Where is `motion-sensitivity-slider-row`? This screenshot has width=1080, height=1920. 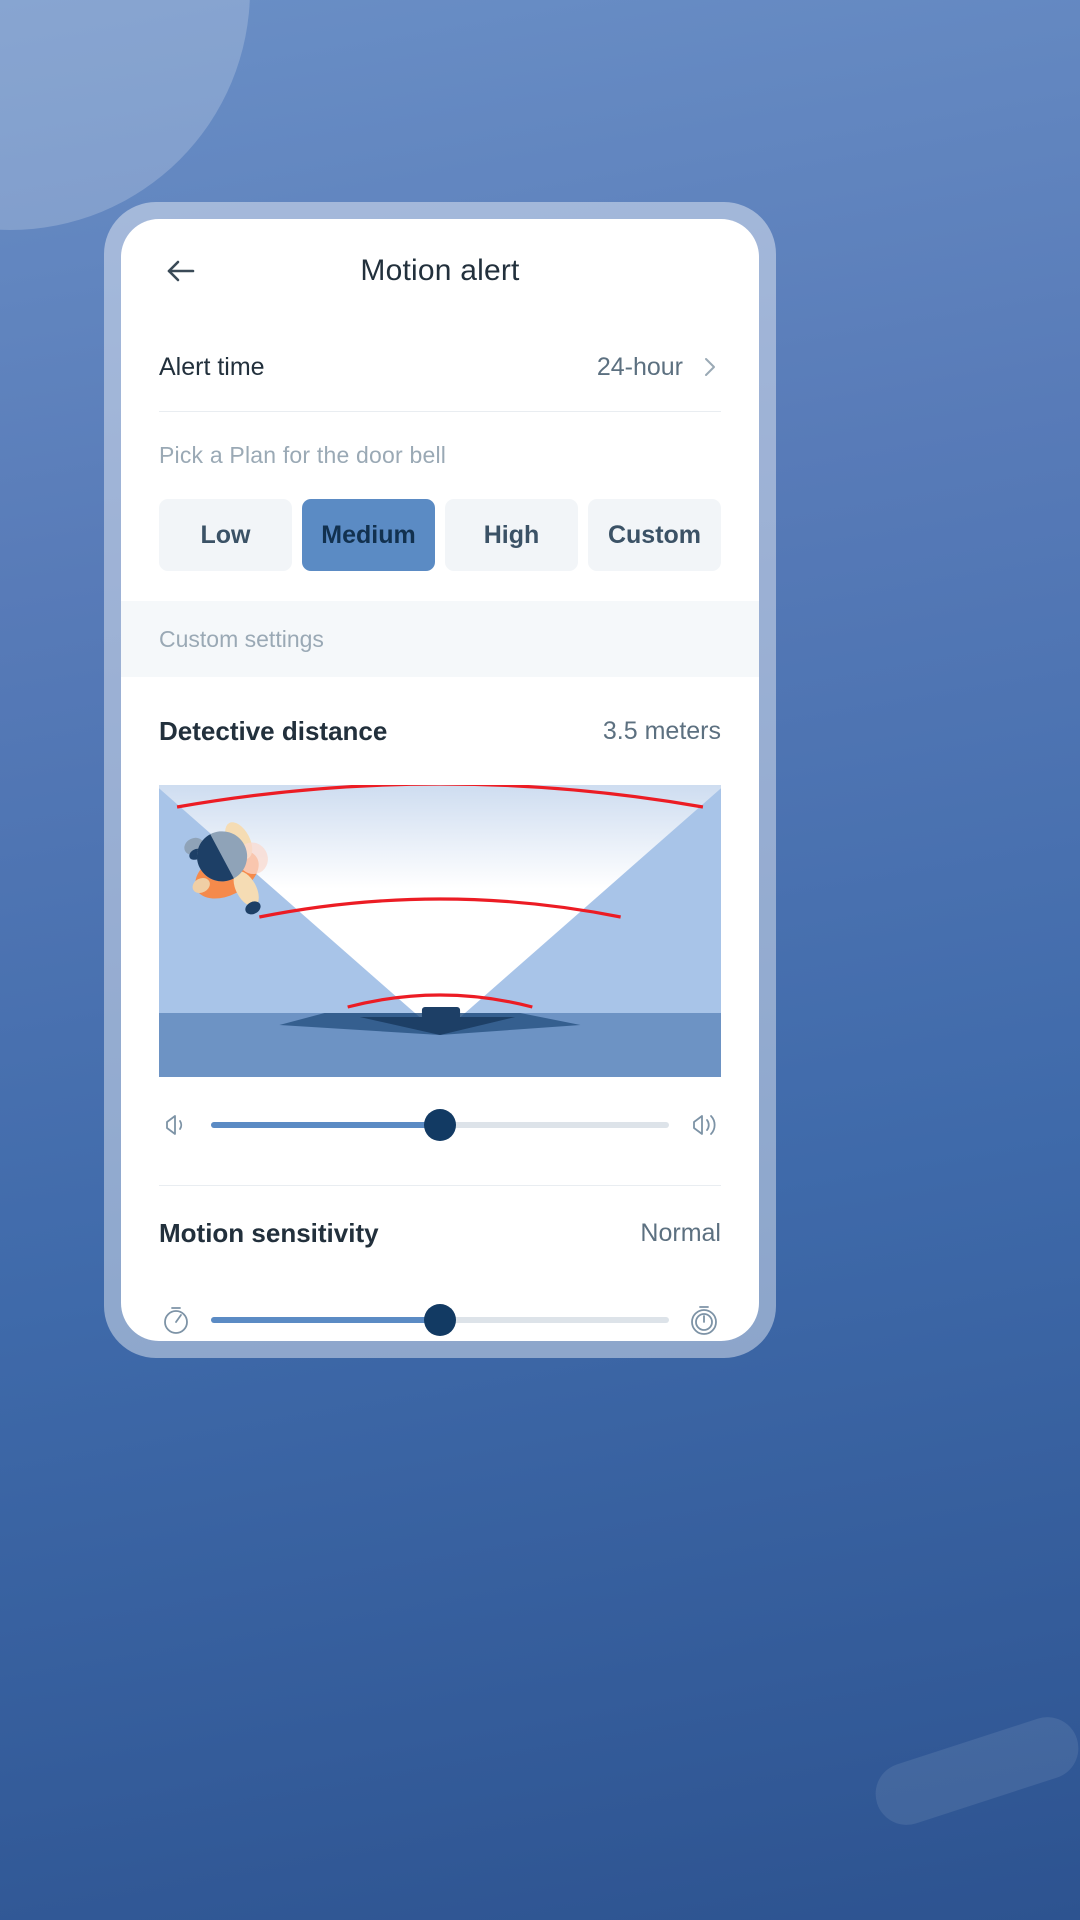 motion-sensitivity-slider-row is located at coordinates (440, 1310).